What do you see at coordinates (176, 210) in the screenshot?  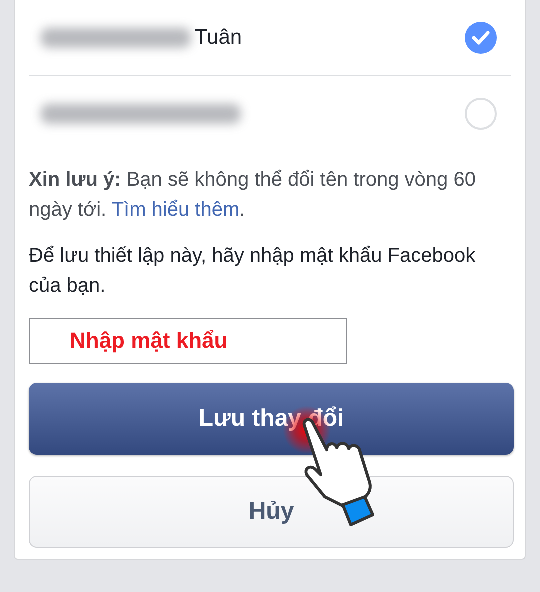 I see `learn-more-link: Tìm hiểu thêm` at bounding box center [176, 210].